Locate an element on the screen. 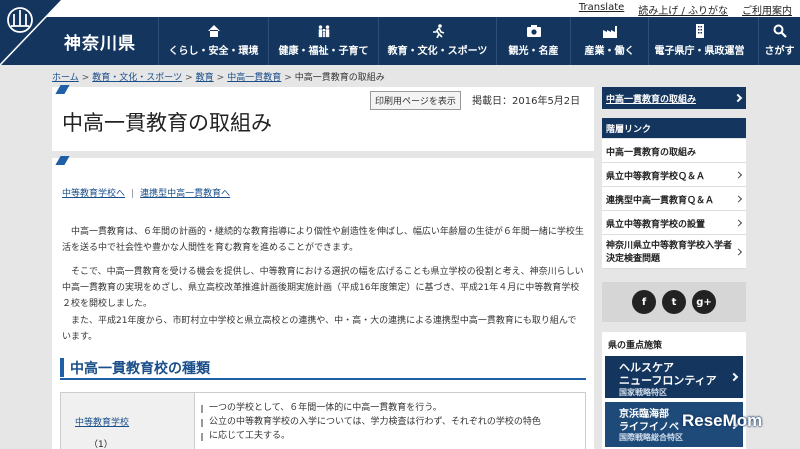 The width and height of the screenshot is (800, 449). site-name: 神奈川県 is located at coordinates (100, 41).